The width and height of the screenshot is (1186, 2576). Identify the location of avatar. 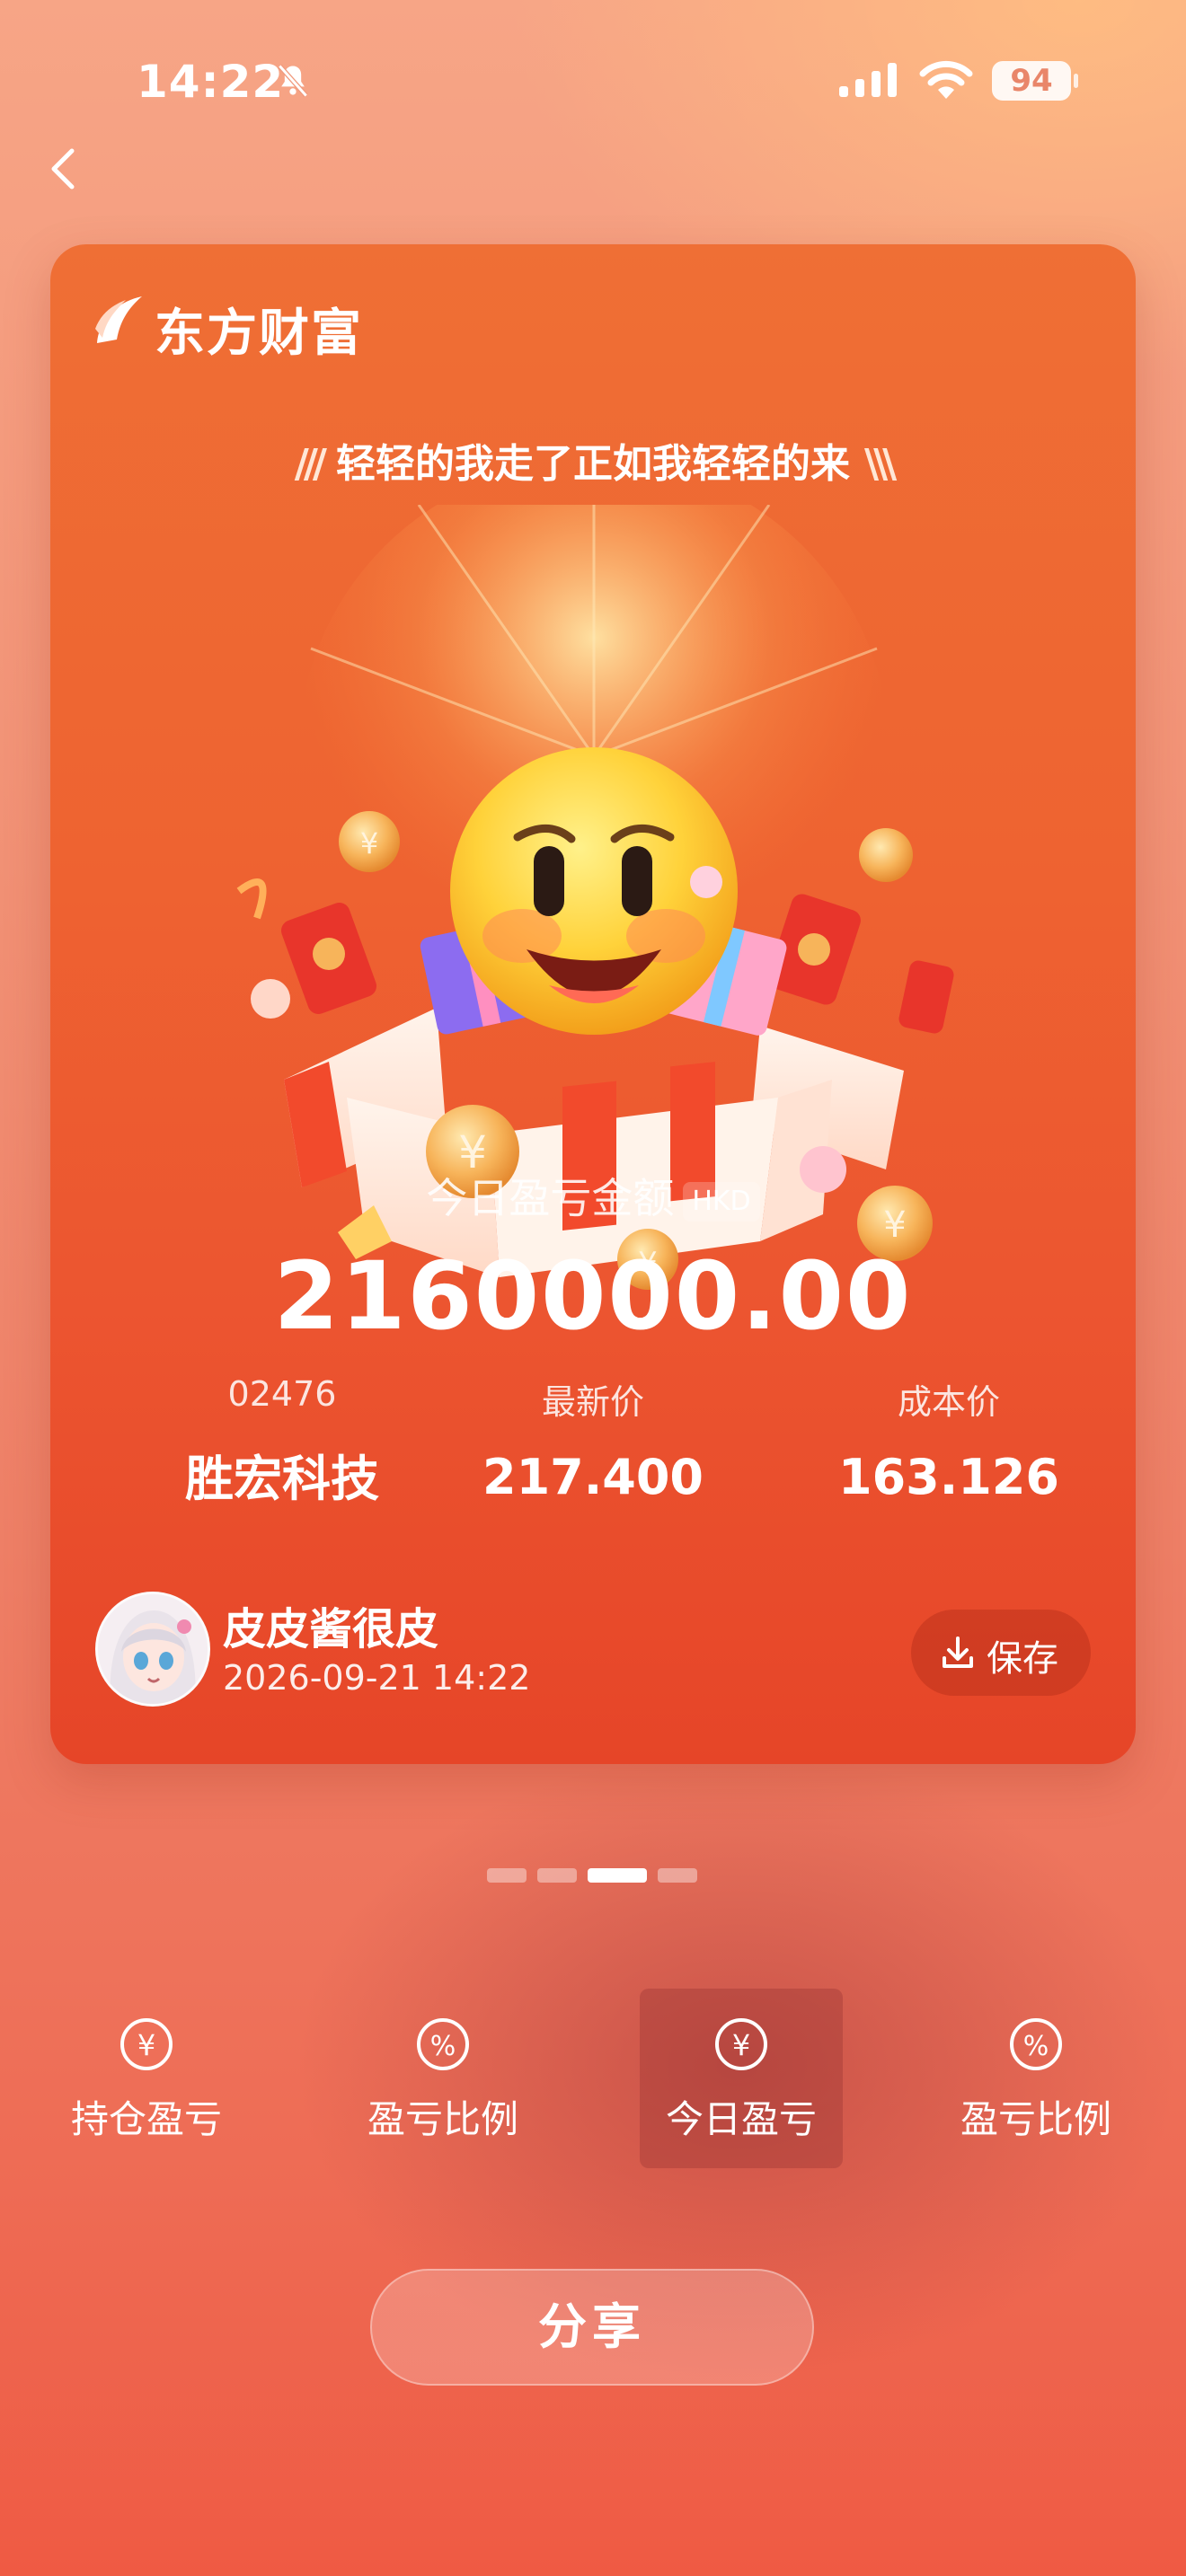
(152, 1649).